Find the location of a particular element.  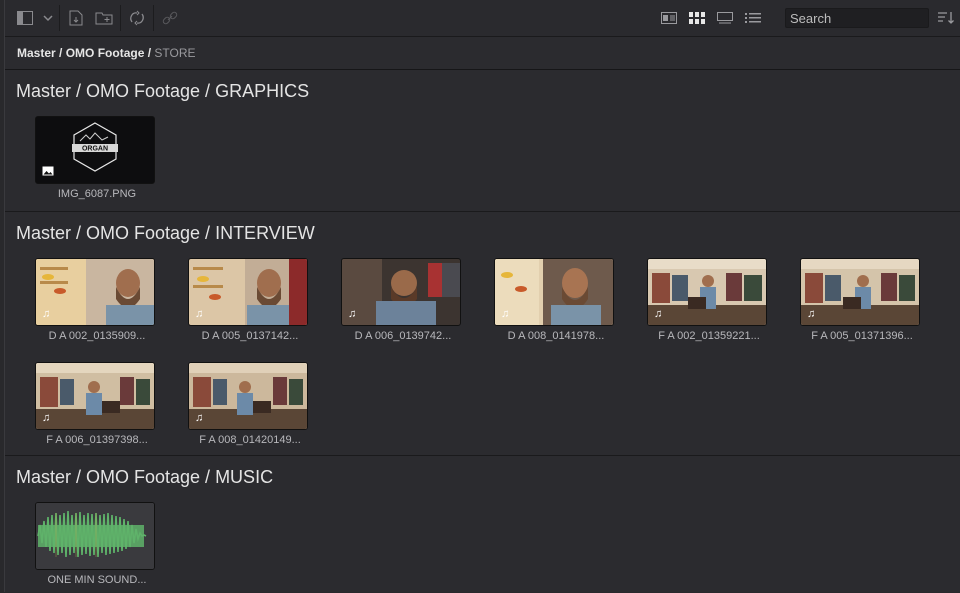

import-media-icon is located at coordinates (76, 18).